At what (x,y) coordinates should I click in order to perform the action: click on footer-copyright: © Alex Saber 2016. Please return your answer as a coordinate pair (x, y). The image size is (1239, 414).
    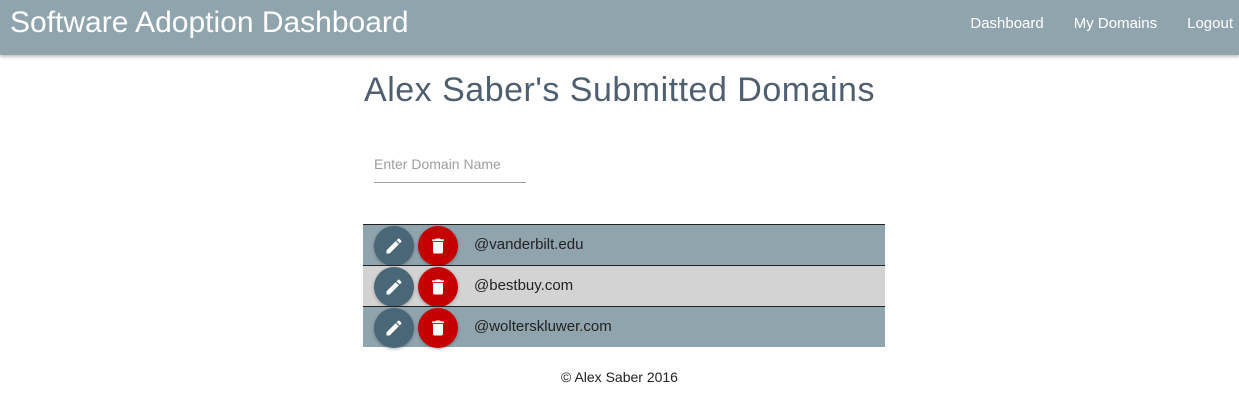
    Looking at the image, I should click on (619, 377).